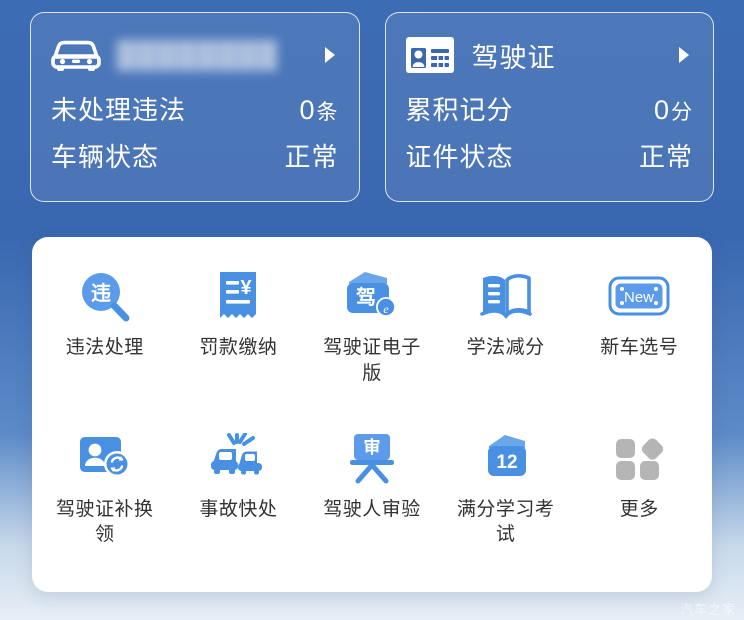 The width and height of the screenshot is (744, 620). Describe the element at coordinates (682, 112) in the screenshot. I see `license-points-unit: 分` at that location.